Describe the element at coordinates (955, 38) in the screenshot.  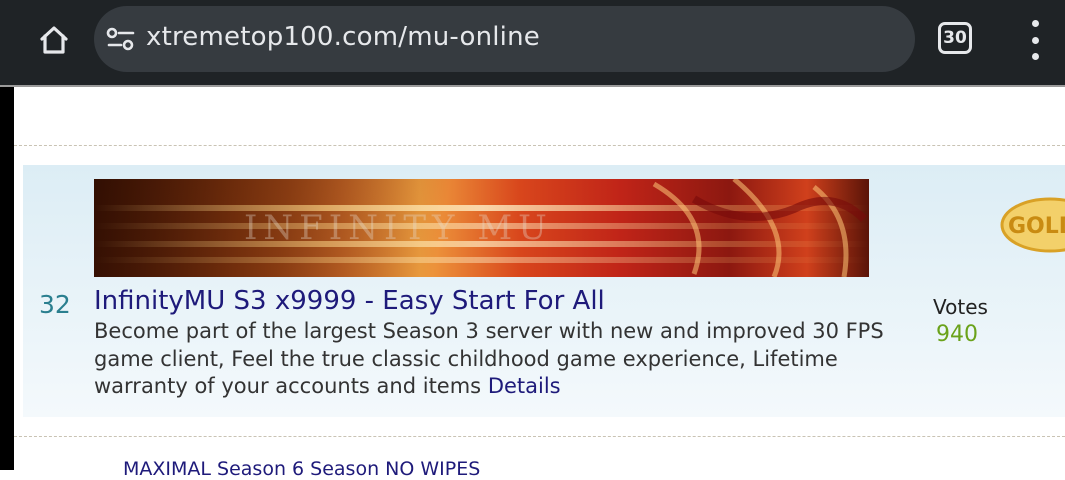
I see `tab-switcher-button: 30` at that location.